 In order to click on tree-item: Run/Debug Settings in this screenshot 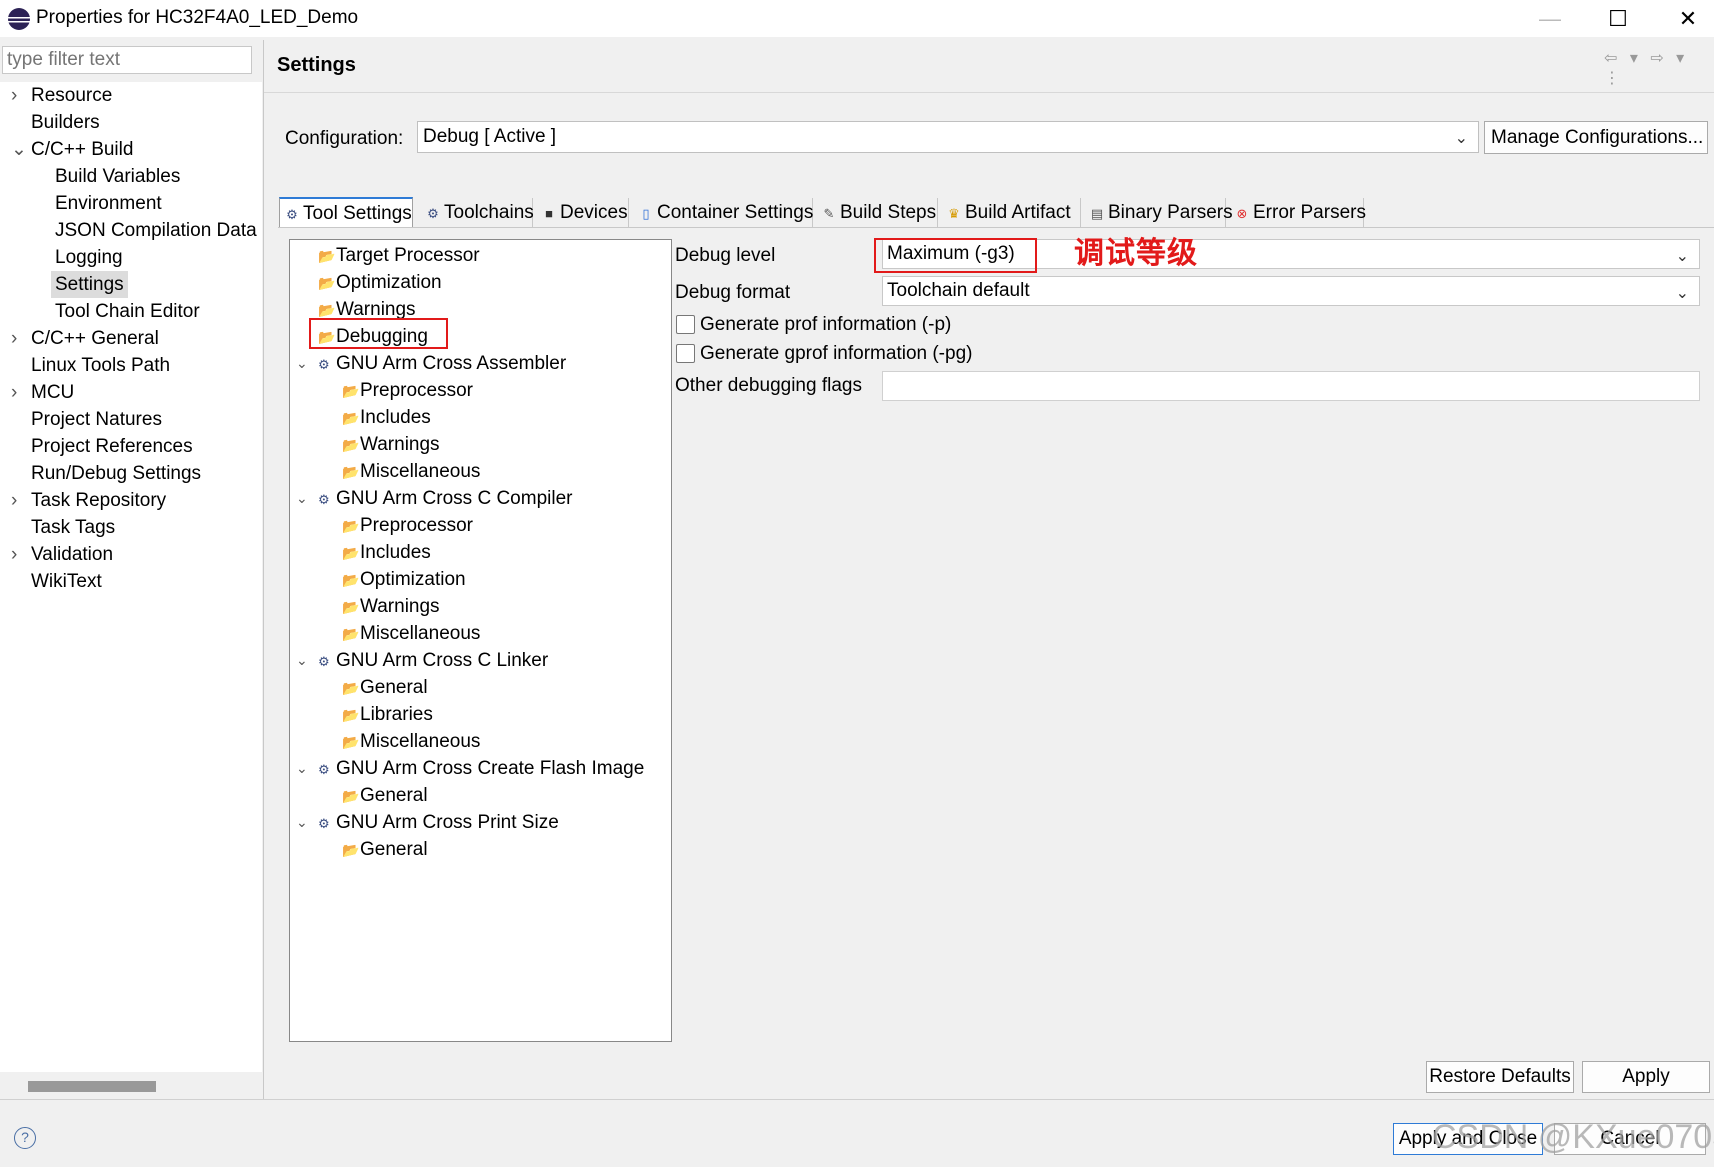, I will do `click(116, 473)`.